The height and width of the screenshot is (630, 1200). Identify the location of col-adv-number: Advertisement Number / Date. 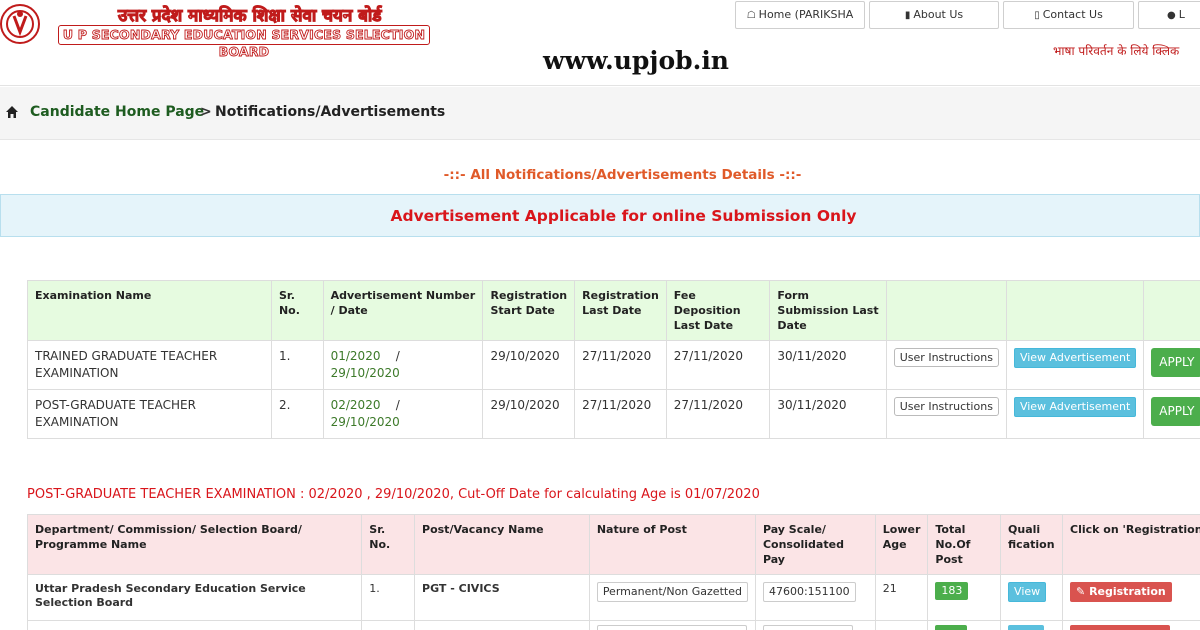
(403, 310).